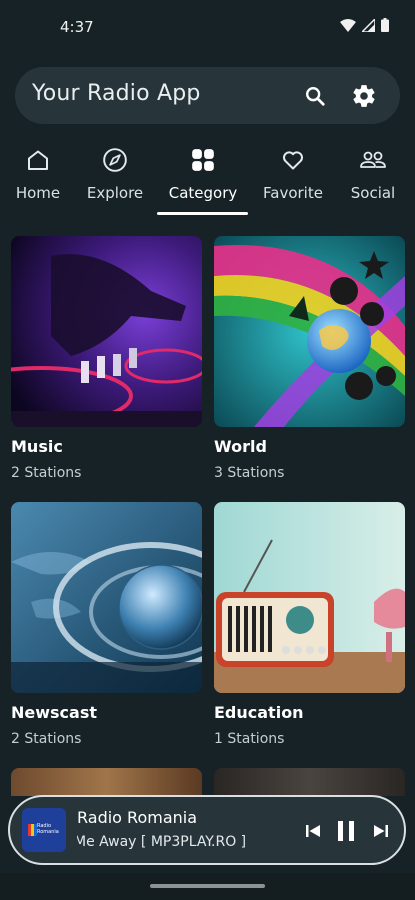  I want to click on category-image-music, so click(106, 331).